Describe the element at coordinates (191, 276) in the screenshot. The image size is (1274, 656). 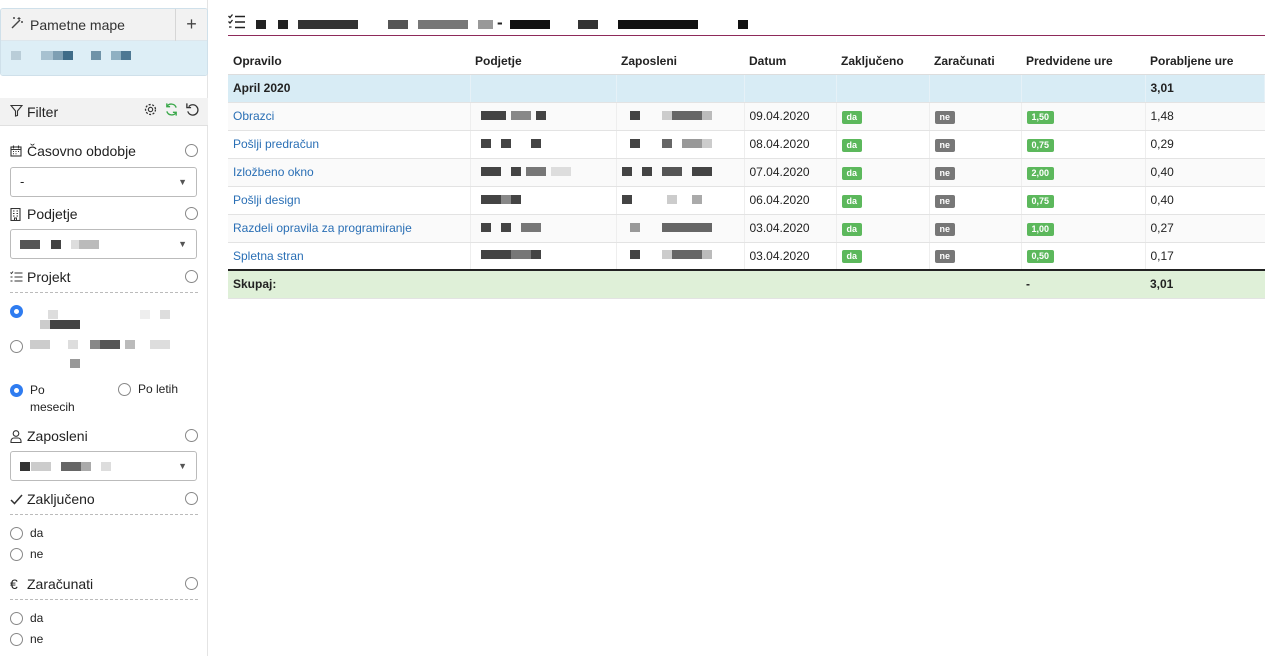
I see `project-toggle-radio` at that location.